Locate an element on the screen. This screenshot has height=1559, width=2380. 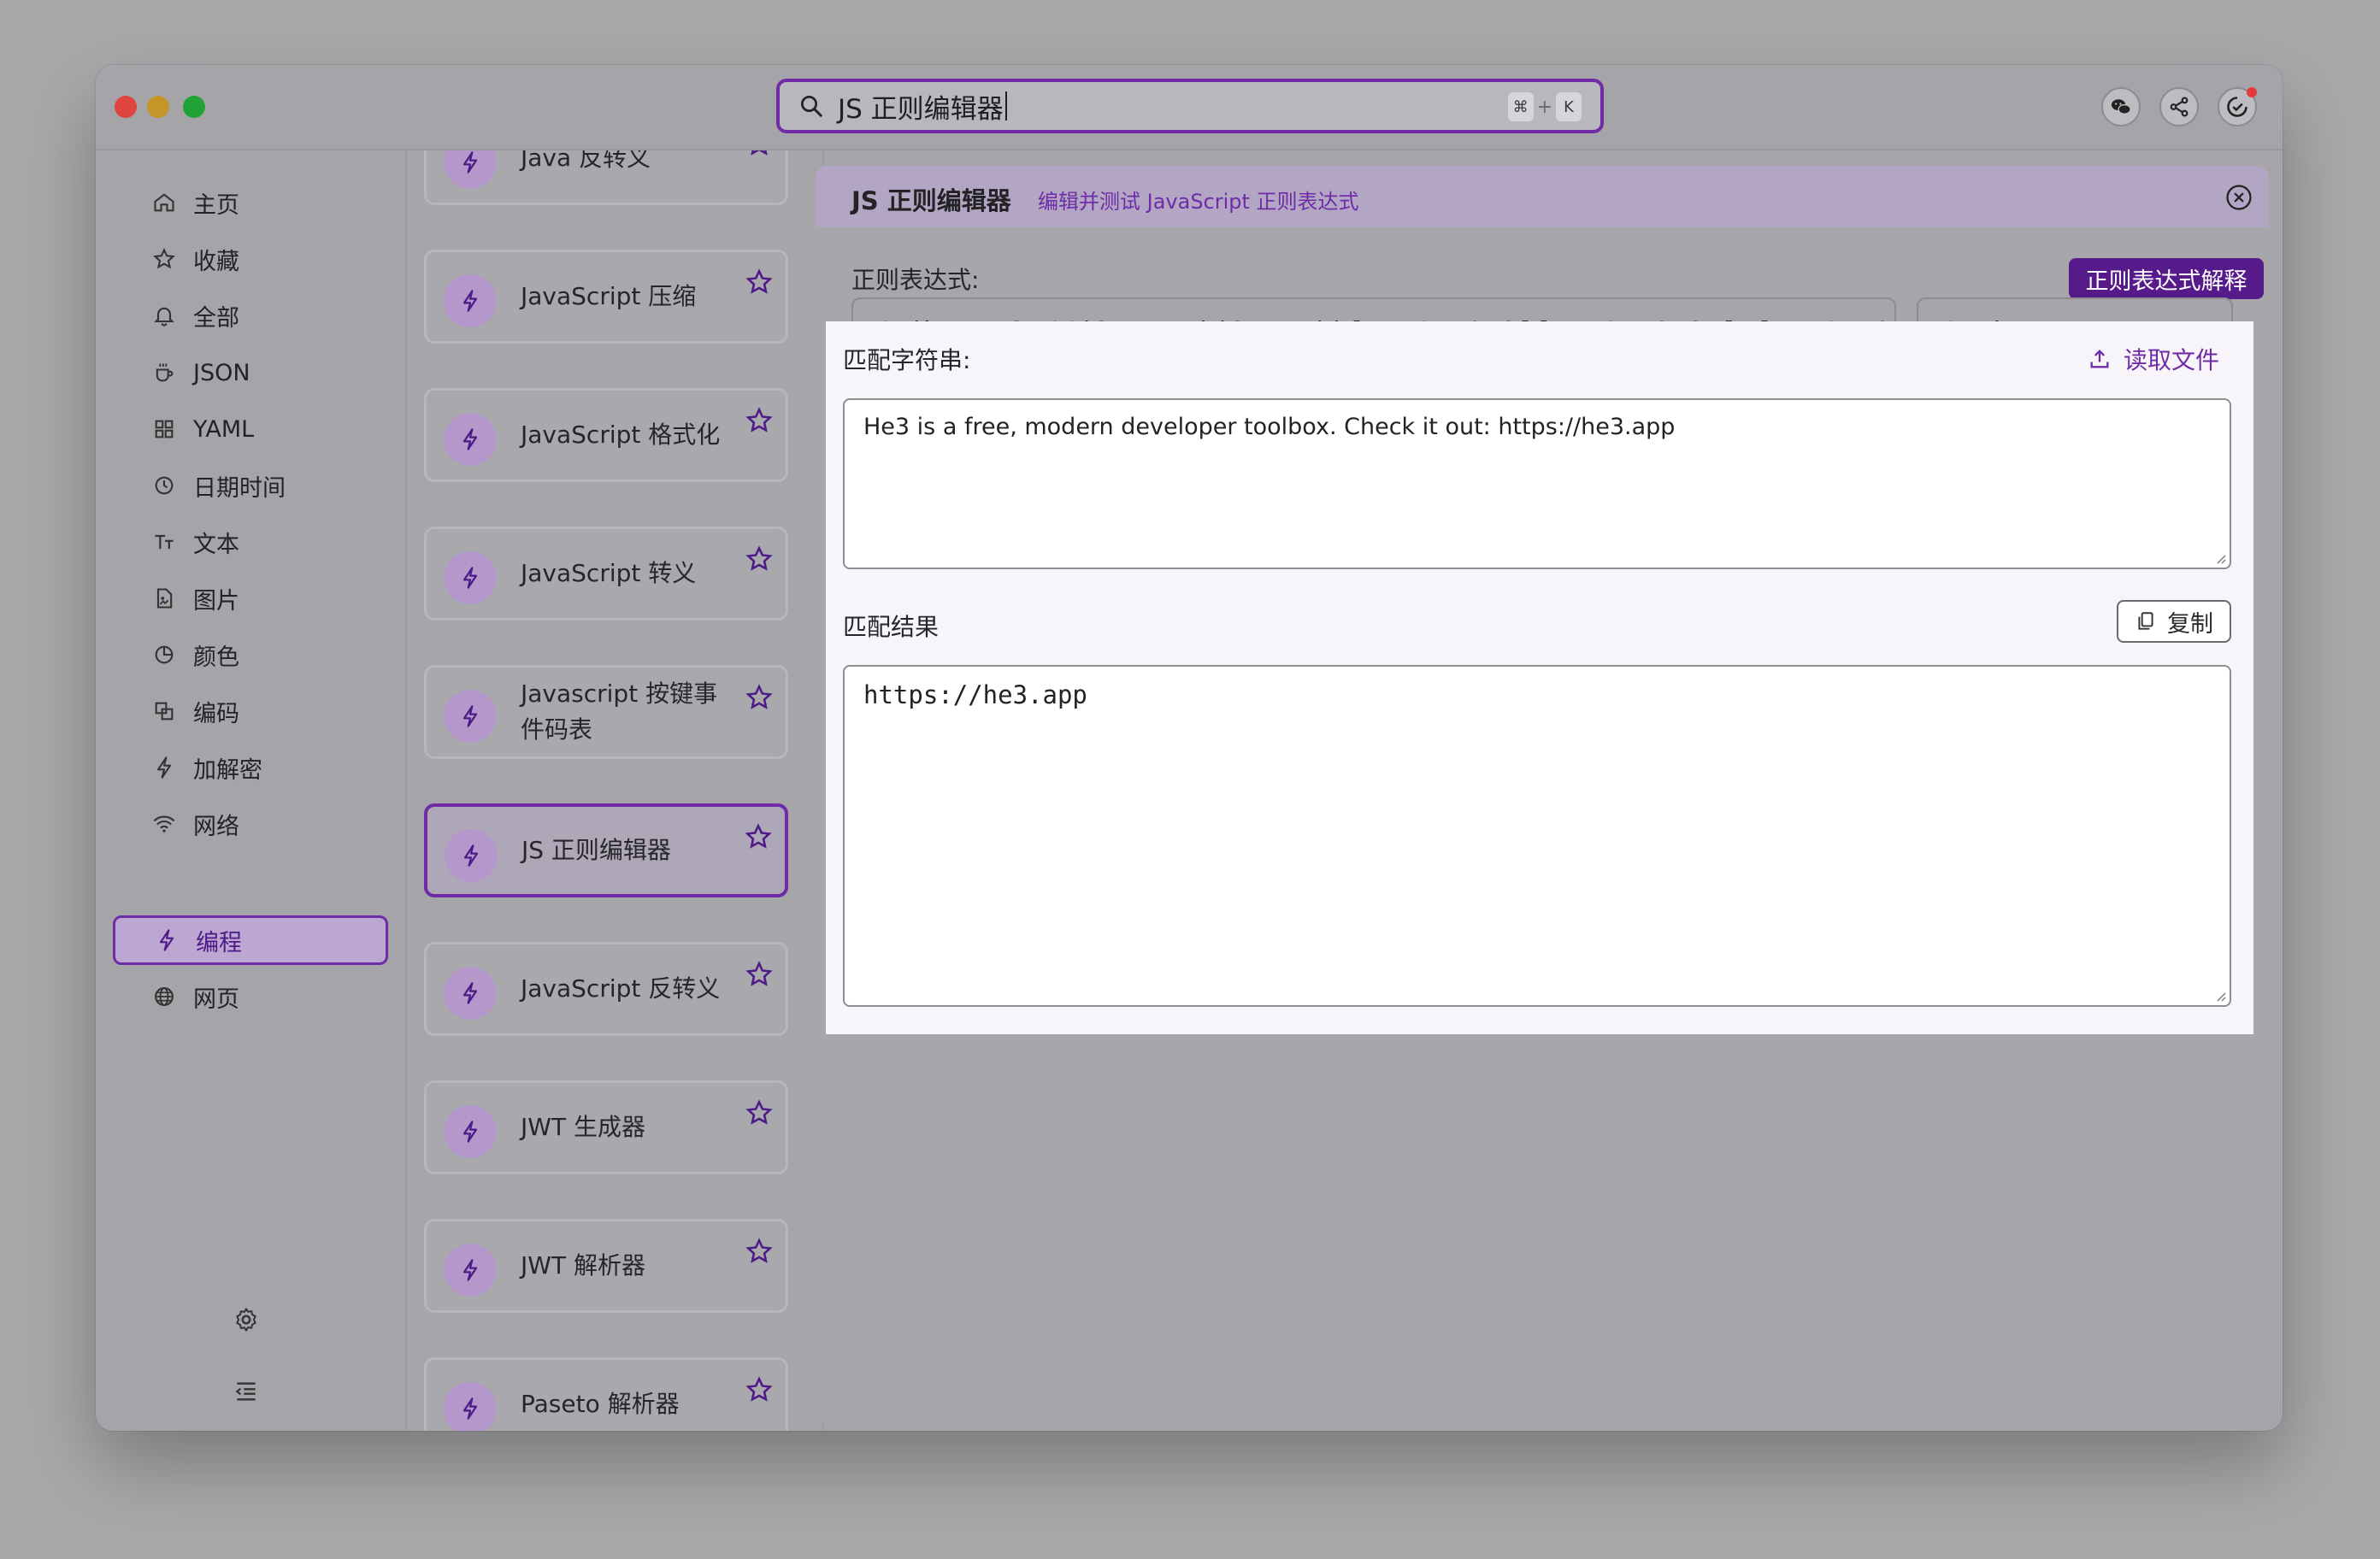
copy-label: 复制 is located at coordinates (2190, 624).